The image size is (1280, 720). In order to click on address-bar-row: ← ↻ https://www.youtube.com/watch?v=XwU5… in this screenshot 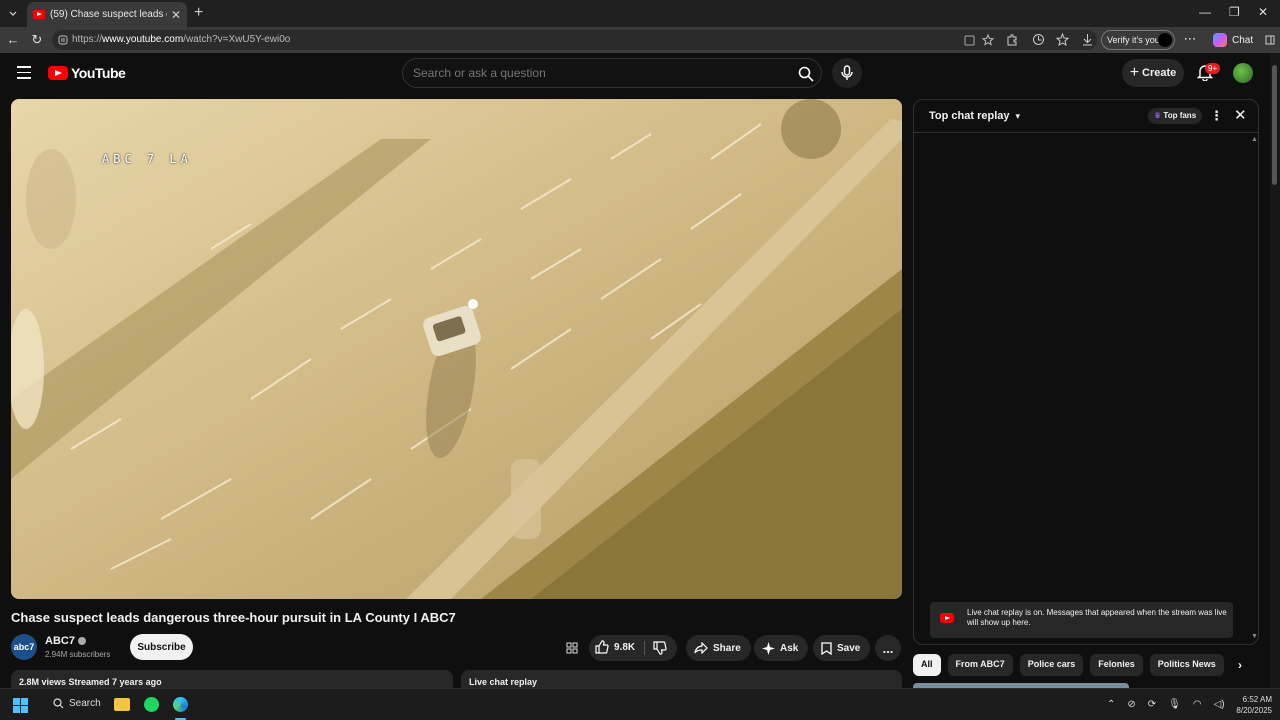, I will do `click(640, 40)`.